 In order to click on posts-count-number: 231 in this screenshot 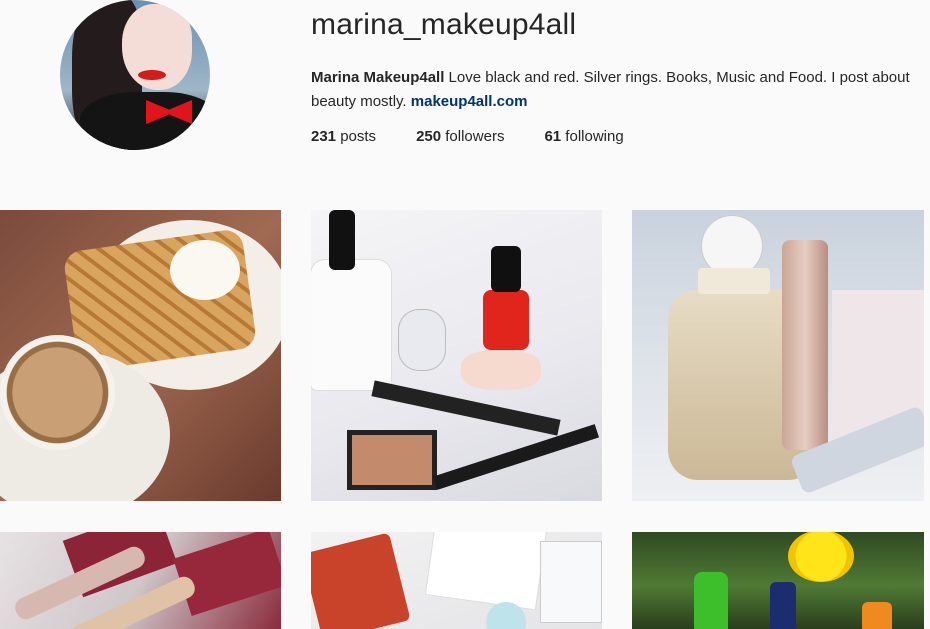, I will do `click(324, 136)`.